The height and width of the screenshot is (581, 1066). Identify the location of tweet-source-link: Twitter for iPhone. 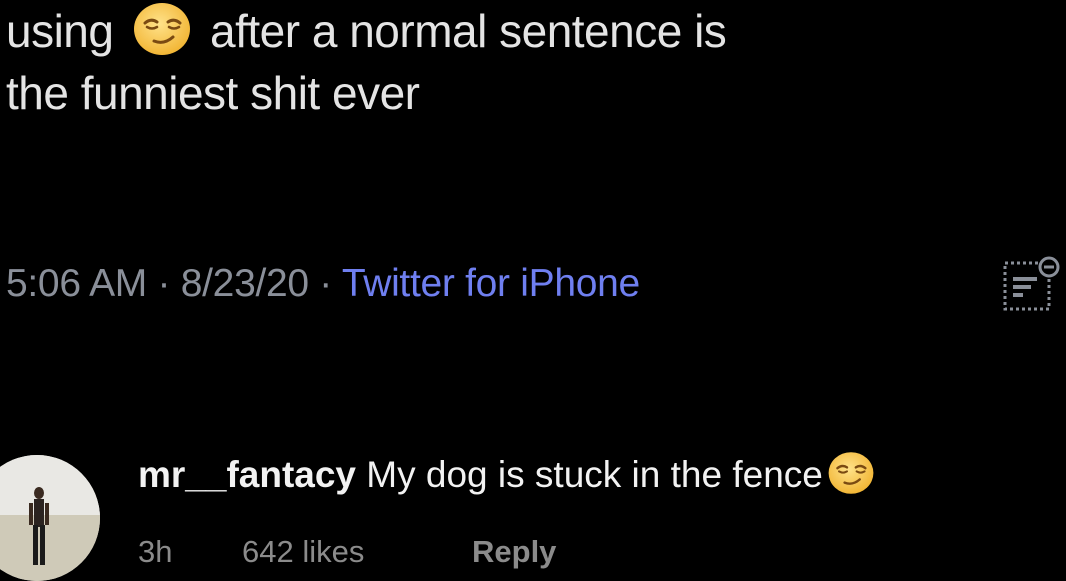
(491, 283).